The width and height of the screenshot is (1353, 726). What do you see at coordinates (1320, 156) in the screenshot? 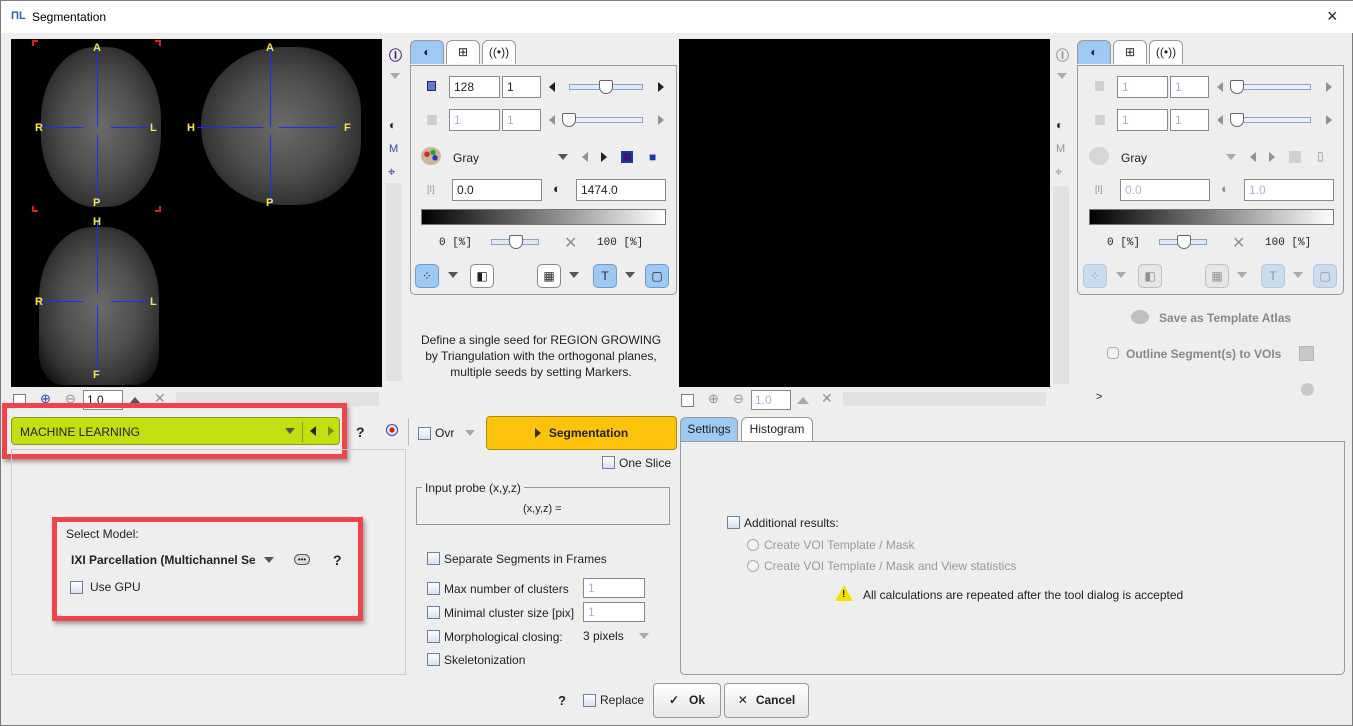
I see `colormap-edit-icon: ▯` at bounding box center [1320, 156].